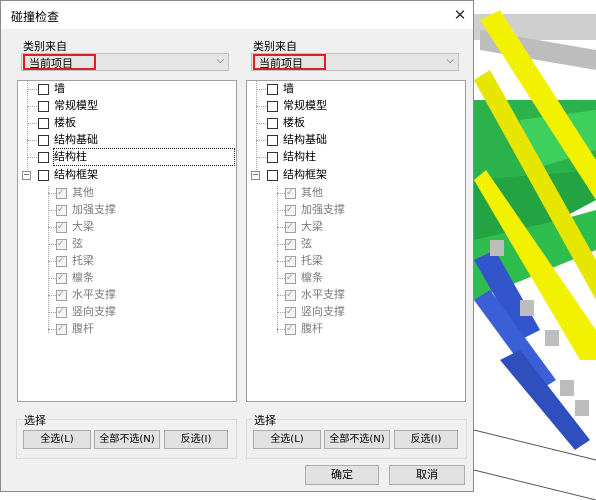 The width and height of the screenshot is (596, 500). Describe the element at coordinates (342, 475) in the screenshot. I see `ok-button: 确定` at that location.